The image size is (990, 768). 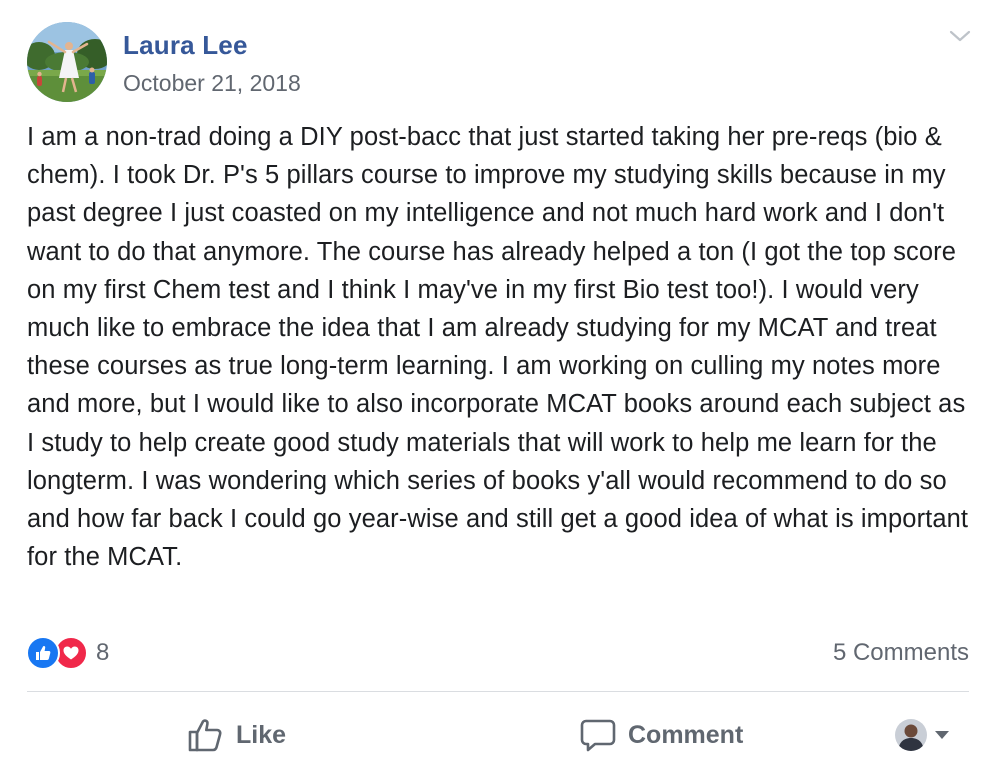 What do you see at coordinates (960, 36) in the screenshot?
I see `post-options-chevron-icon` at bounding box center [960, 36].